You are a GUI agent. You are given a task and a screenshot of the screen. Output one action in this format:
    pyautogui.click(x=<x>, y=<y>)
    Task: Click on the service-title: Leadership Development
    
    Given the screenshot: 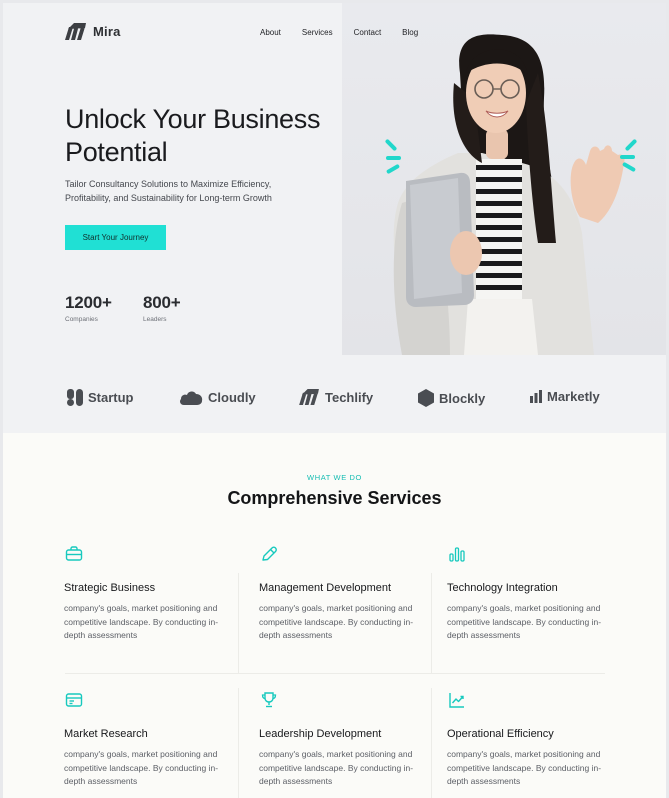 What is the action you would take?
    pyautogui.click(x=320, y=734)
    